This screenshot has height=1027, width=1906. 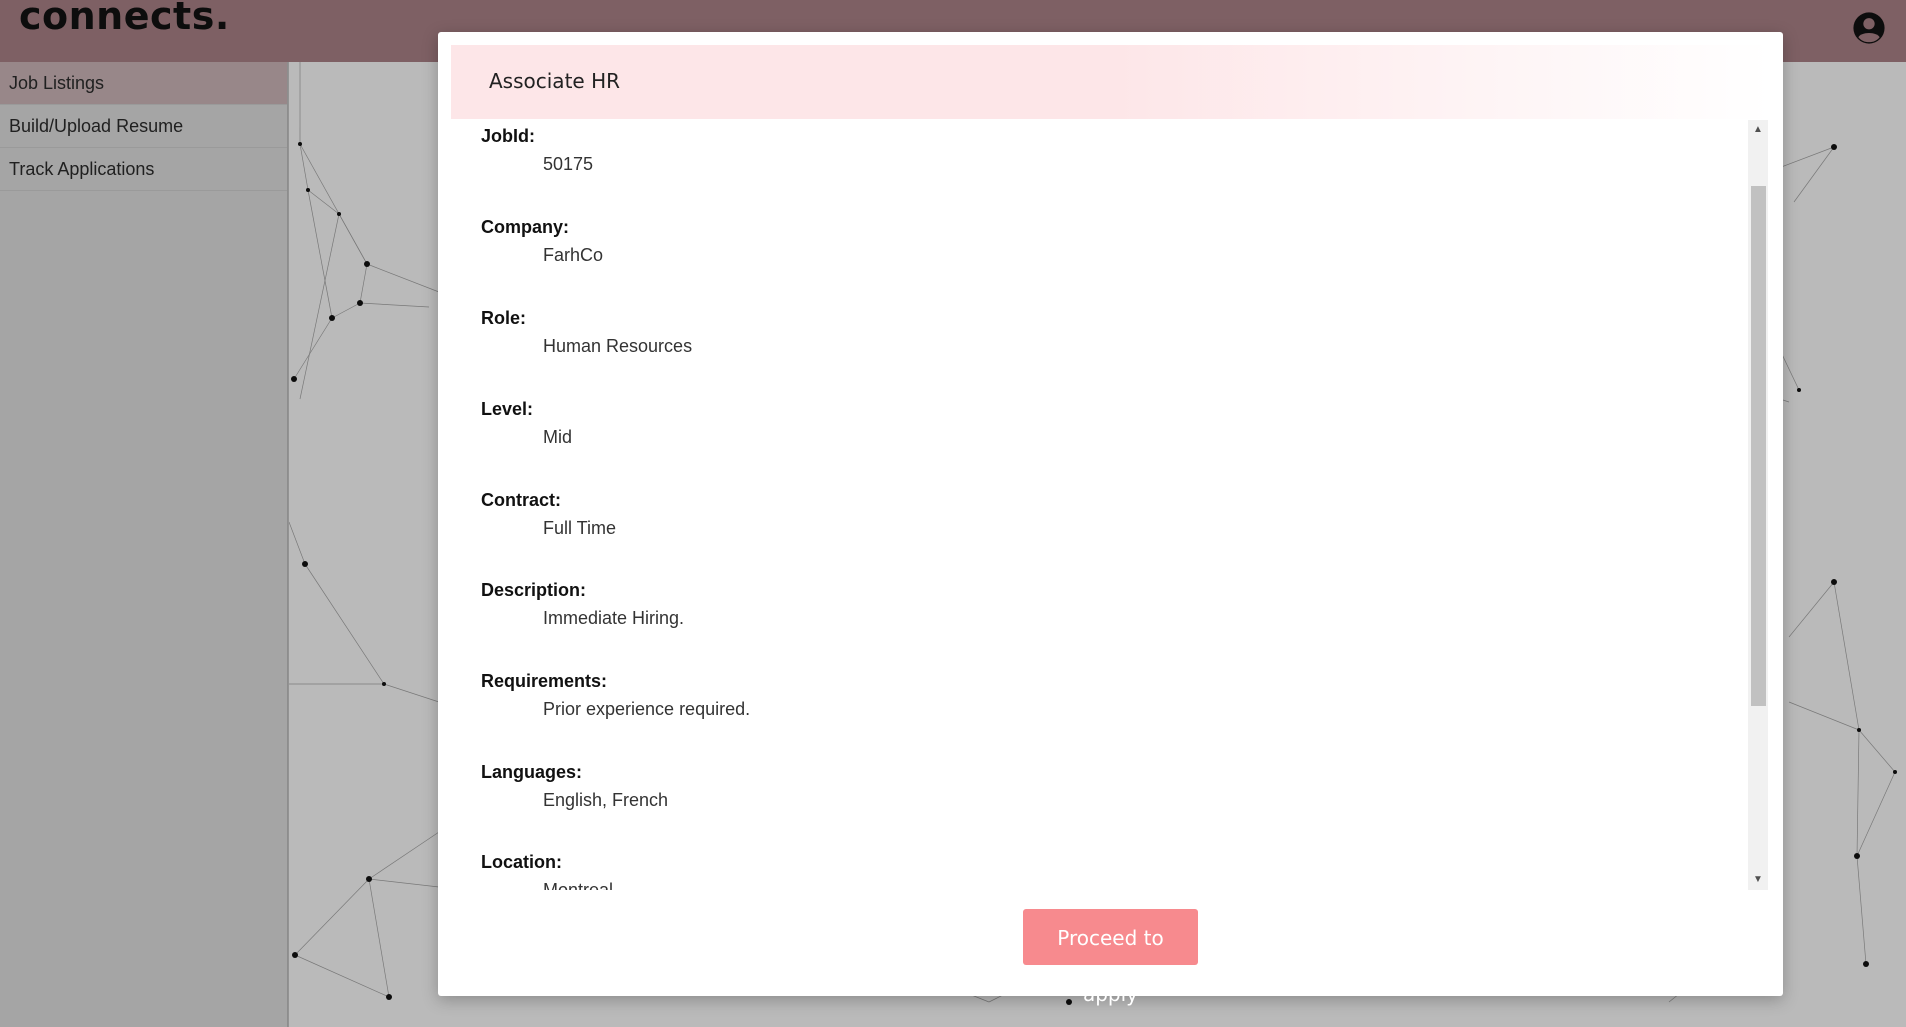 I want to click on field-value: Mid, so click(x=558, y=437).